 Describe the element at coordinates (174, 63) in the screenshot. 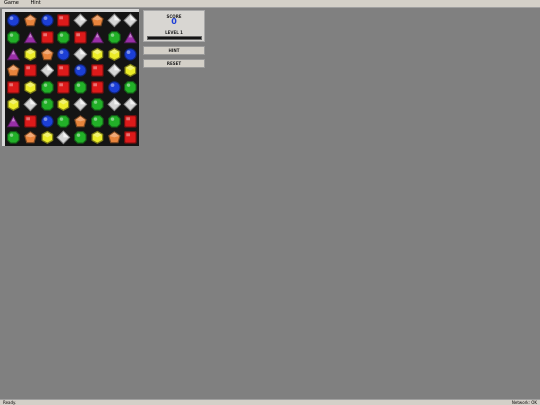

I see `reset-button: RESET` at that location.